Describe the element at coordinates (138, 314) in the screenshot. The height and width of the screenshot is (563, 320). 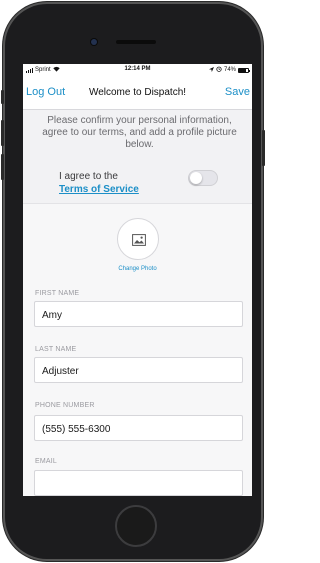
I see `first-name-input: Amy` at that location.